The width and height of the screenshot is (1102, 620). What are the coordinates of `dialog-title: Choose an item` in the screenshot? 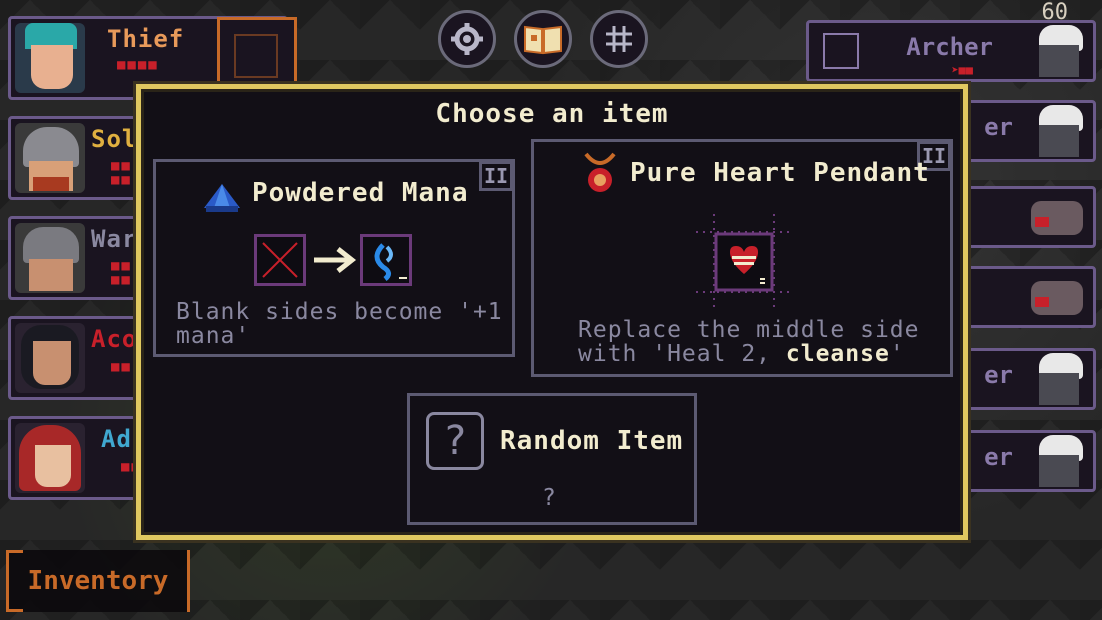 It's located at (552, 114).